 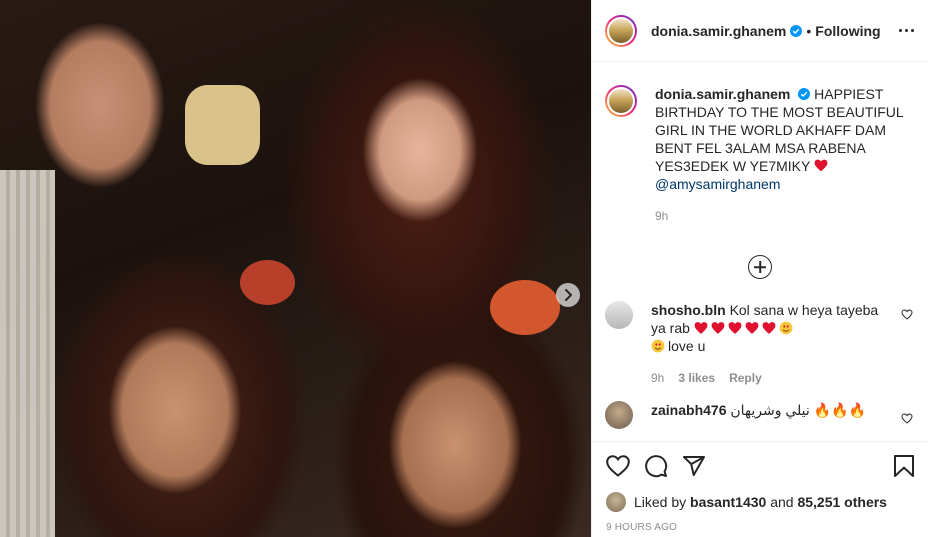 What do you see at coordinates (662, 216) in the screenshot?
I see `caption-age: 9h` at bounding box center [662, 216].